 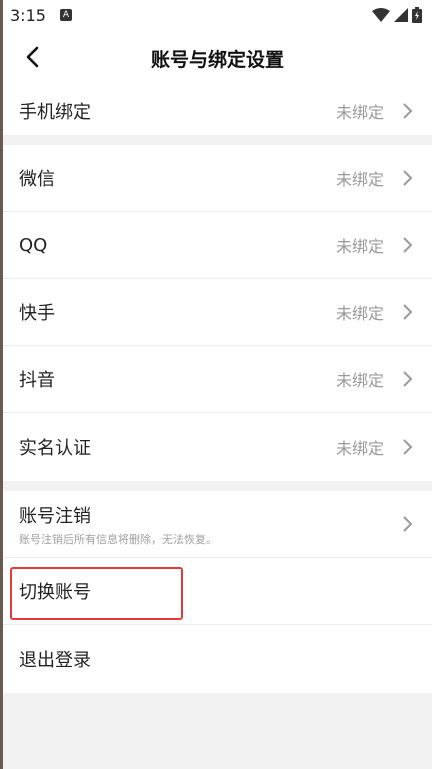 What do you see at coordinates (217, 178) in the screenshot?
I see `list-item-wechat: 微信 未绑定` at bounding box center [217, 178].